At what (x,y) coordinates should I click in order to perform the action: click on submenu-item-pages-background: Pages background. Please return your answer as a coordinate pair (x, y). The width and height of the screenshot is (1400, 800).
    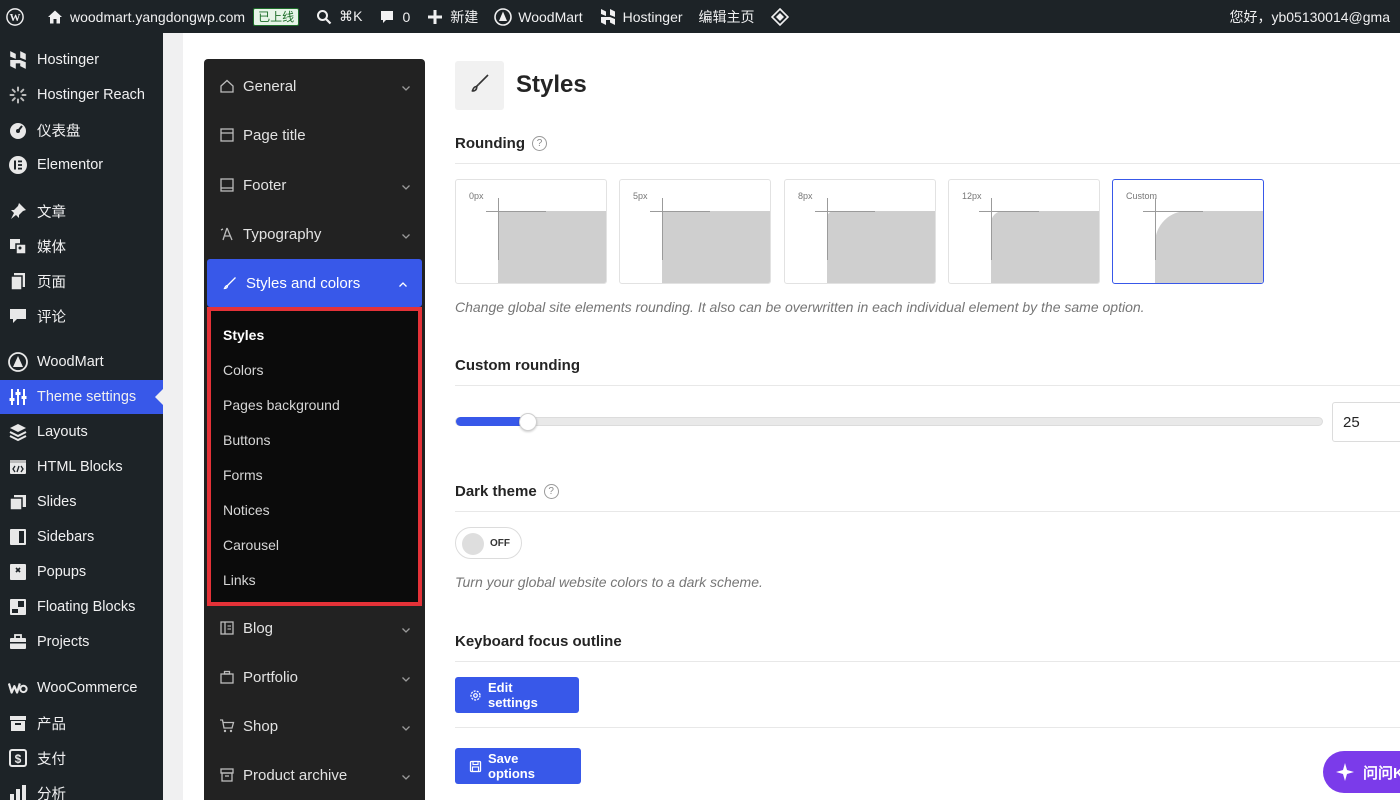
    Looking at the image, I should click on (281, 405).